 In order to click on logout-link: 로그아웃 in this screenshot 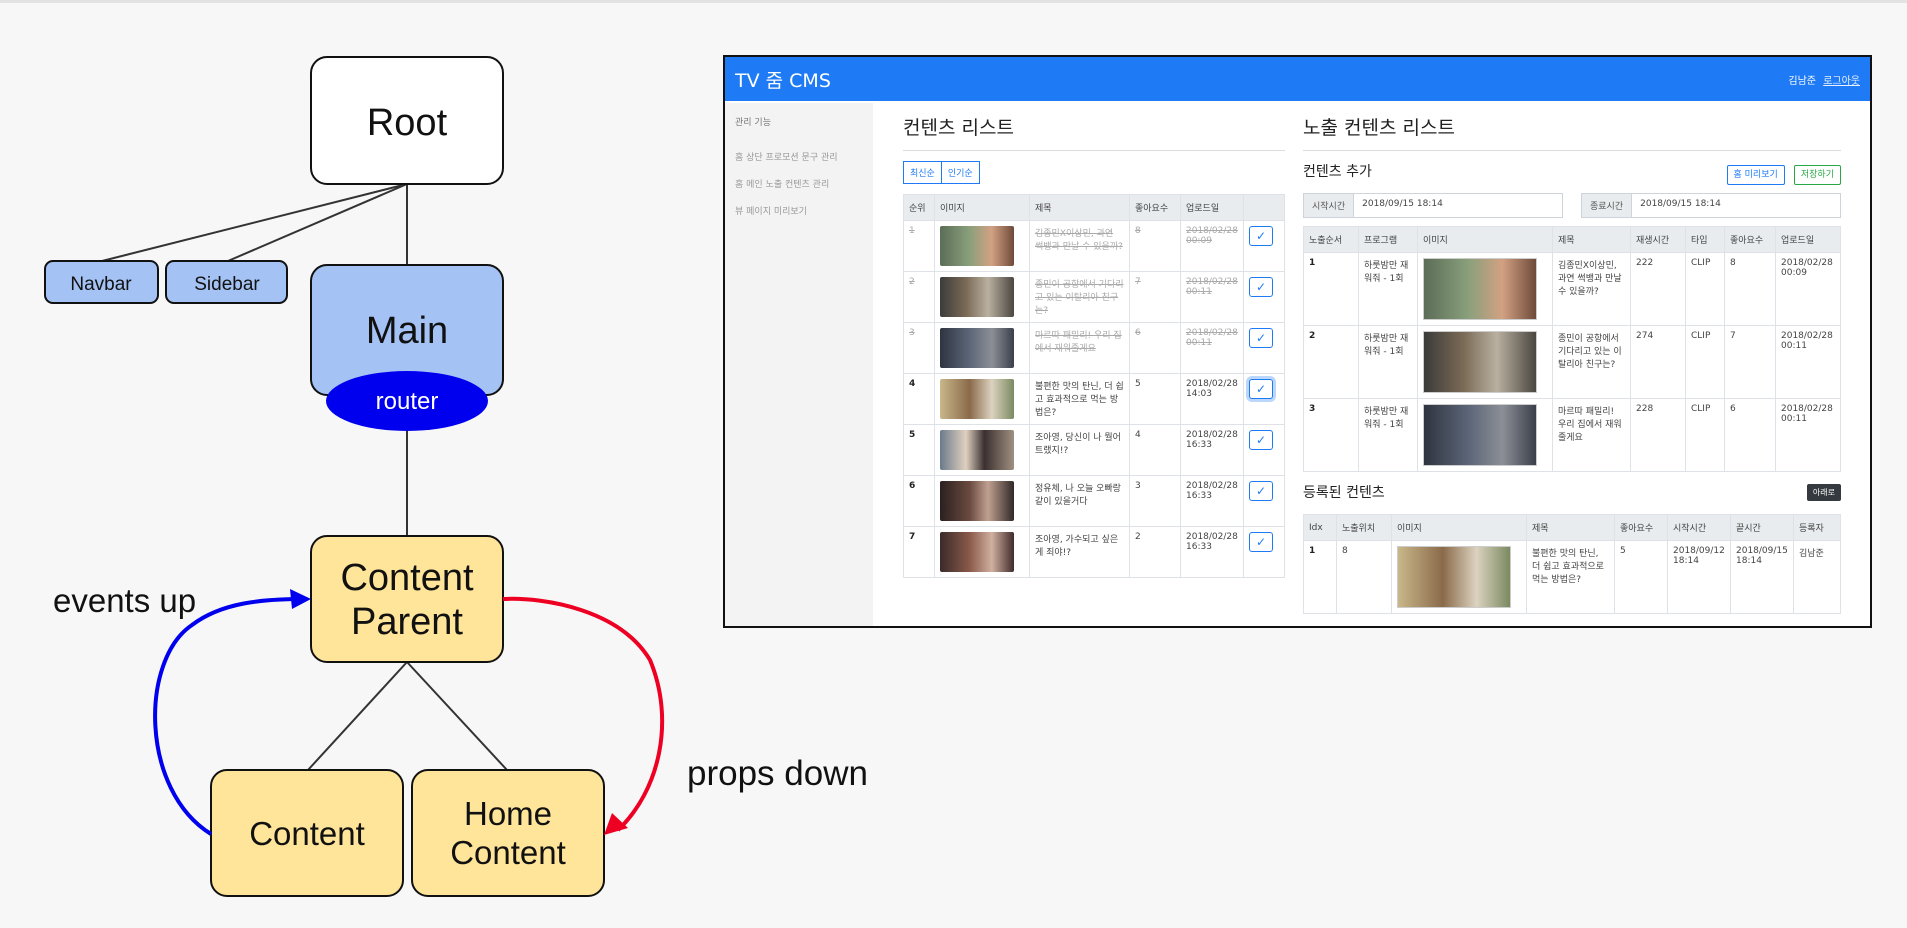, I will do `click(1841, 81)`.